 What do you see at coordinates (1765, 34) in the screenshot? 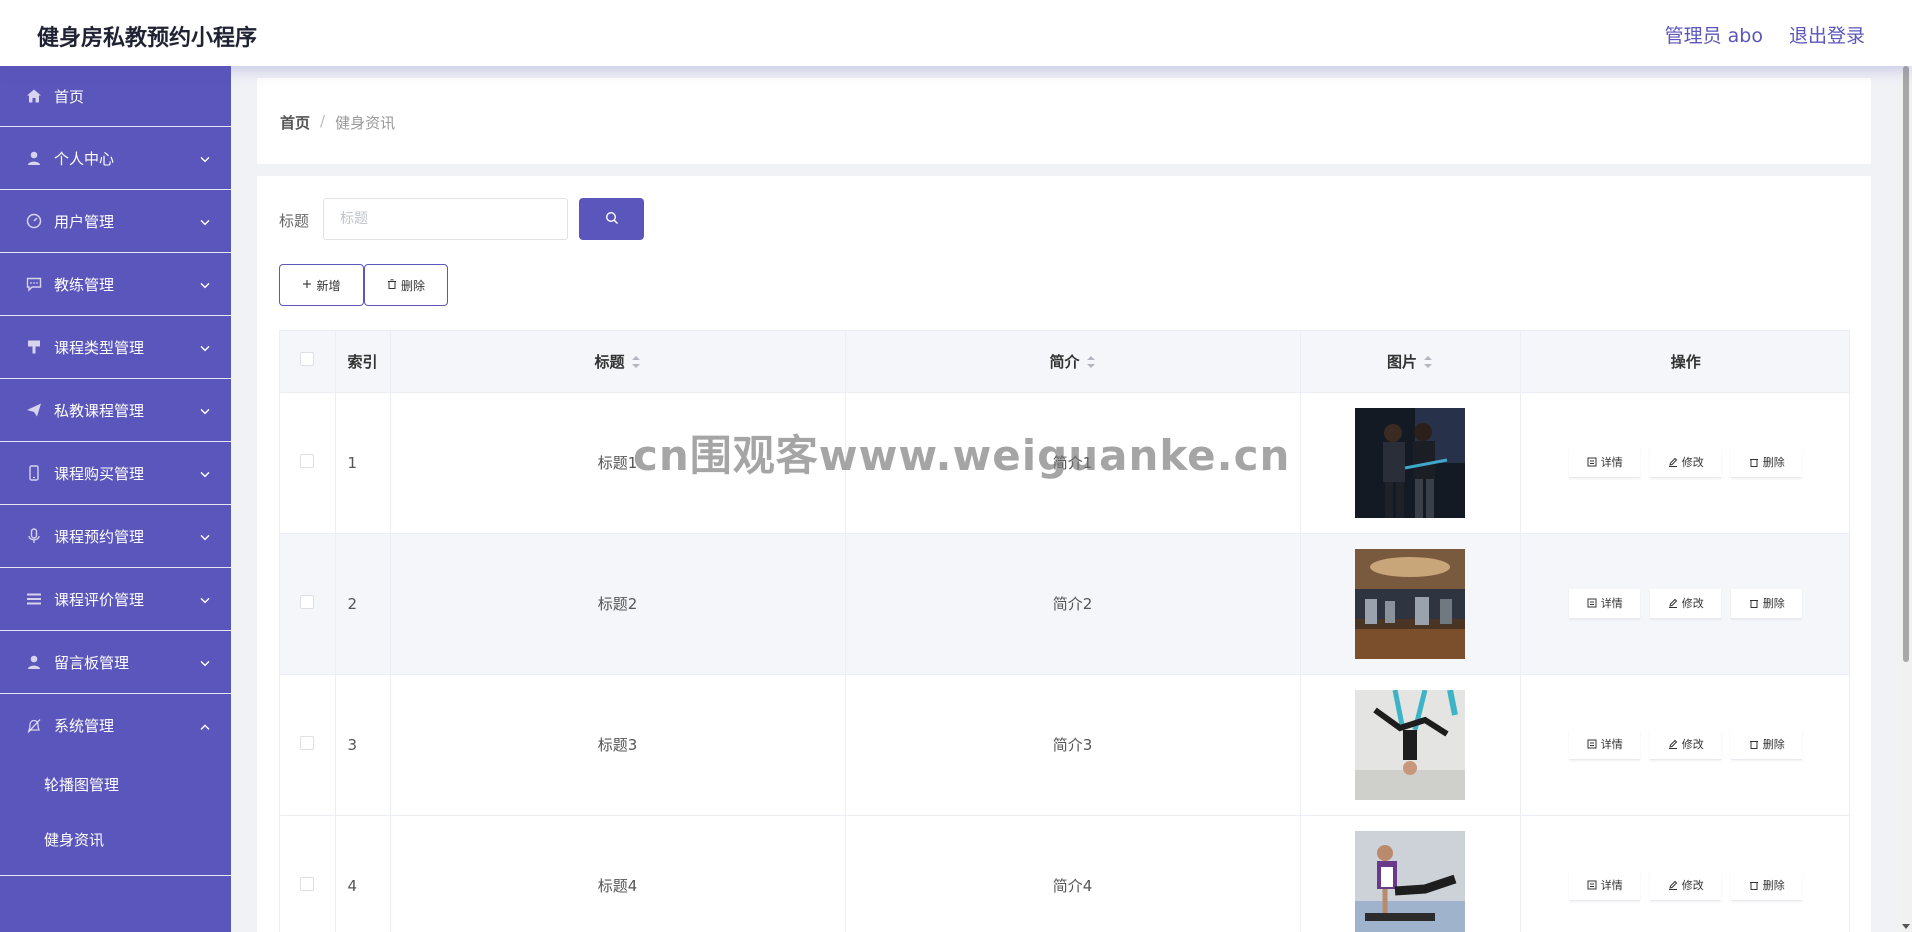
I see `header-actions: 管理员 abo 退出登录` at bounding box center [1765, 34].